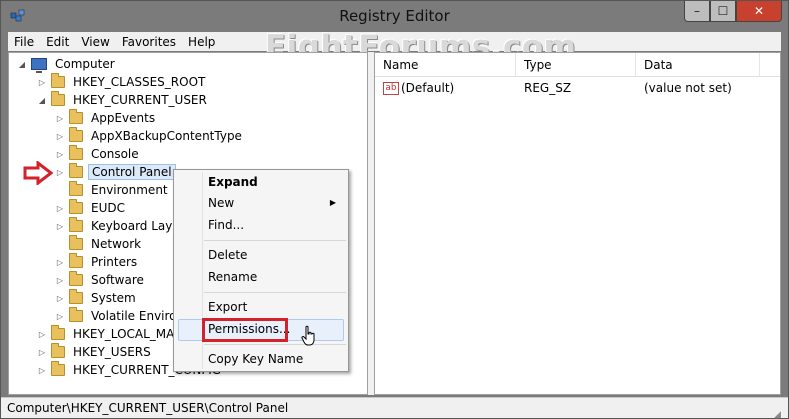 Image resolution: width=789 pixels, height=419 pixels. What do you see at coordinates (445, 65) in the screenshot?
I see `column-header-name: Name` at bounding box center [445, 65].